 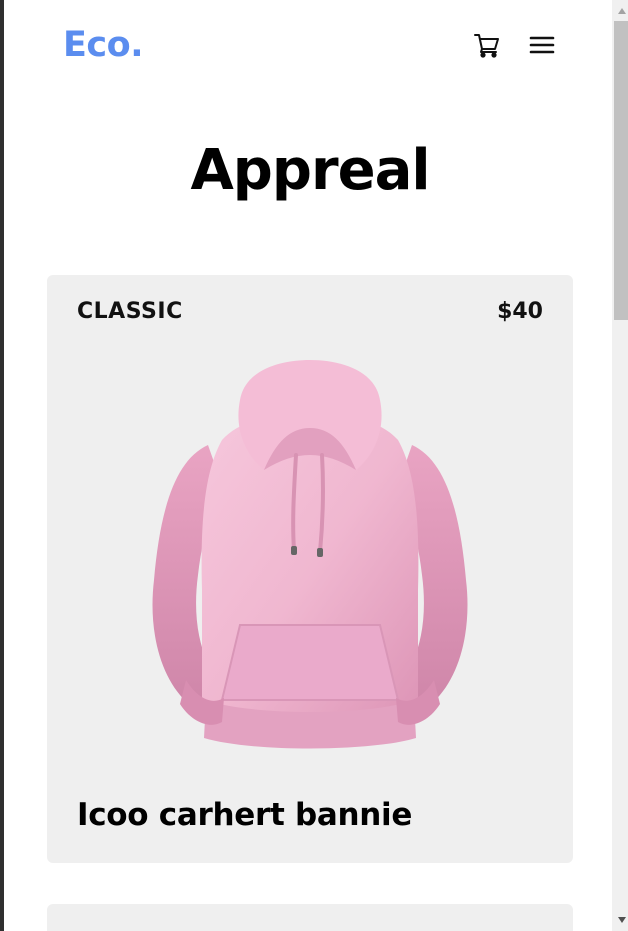 I want to click on hamburger-menu-icon, so click(x=542, y=45).